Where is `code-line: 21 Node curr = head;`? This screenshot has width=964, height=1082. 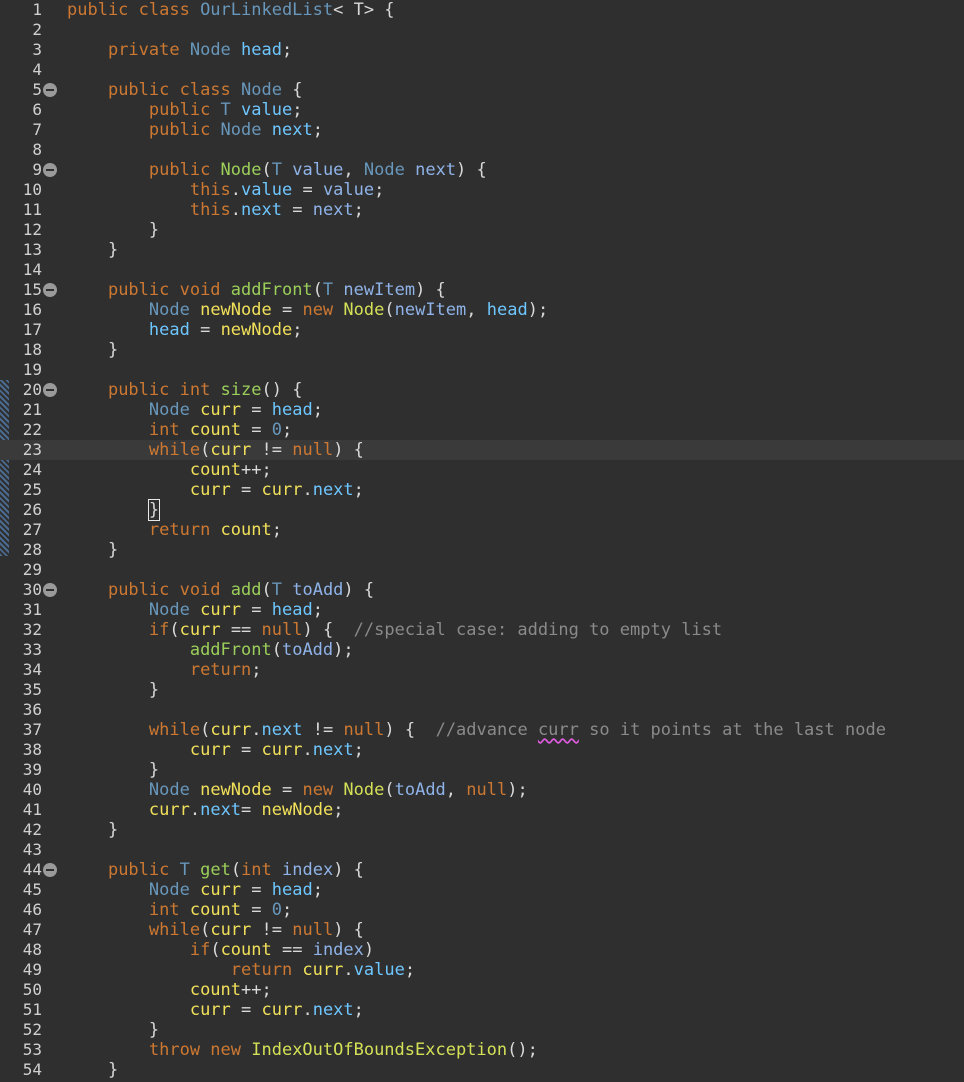
code-line: 21 Node curr = head; is located at coordinates (482, 410).